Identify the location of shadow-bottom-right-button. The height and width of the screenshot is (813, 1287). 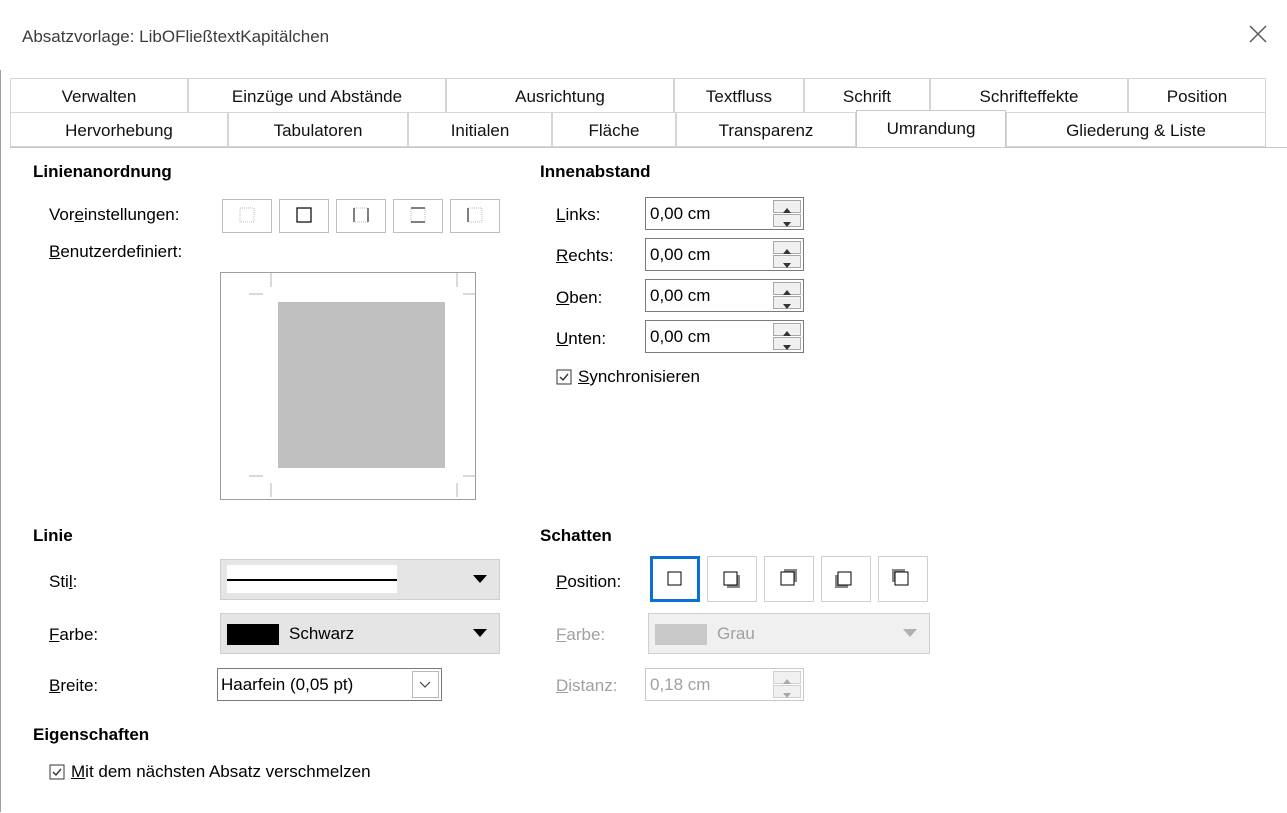
(732, 579).